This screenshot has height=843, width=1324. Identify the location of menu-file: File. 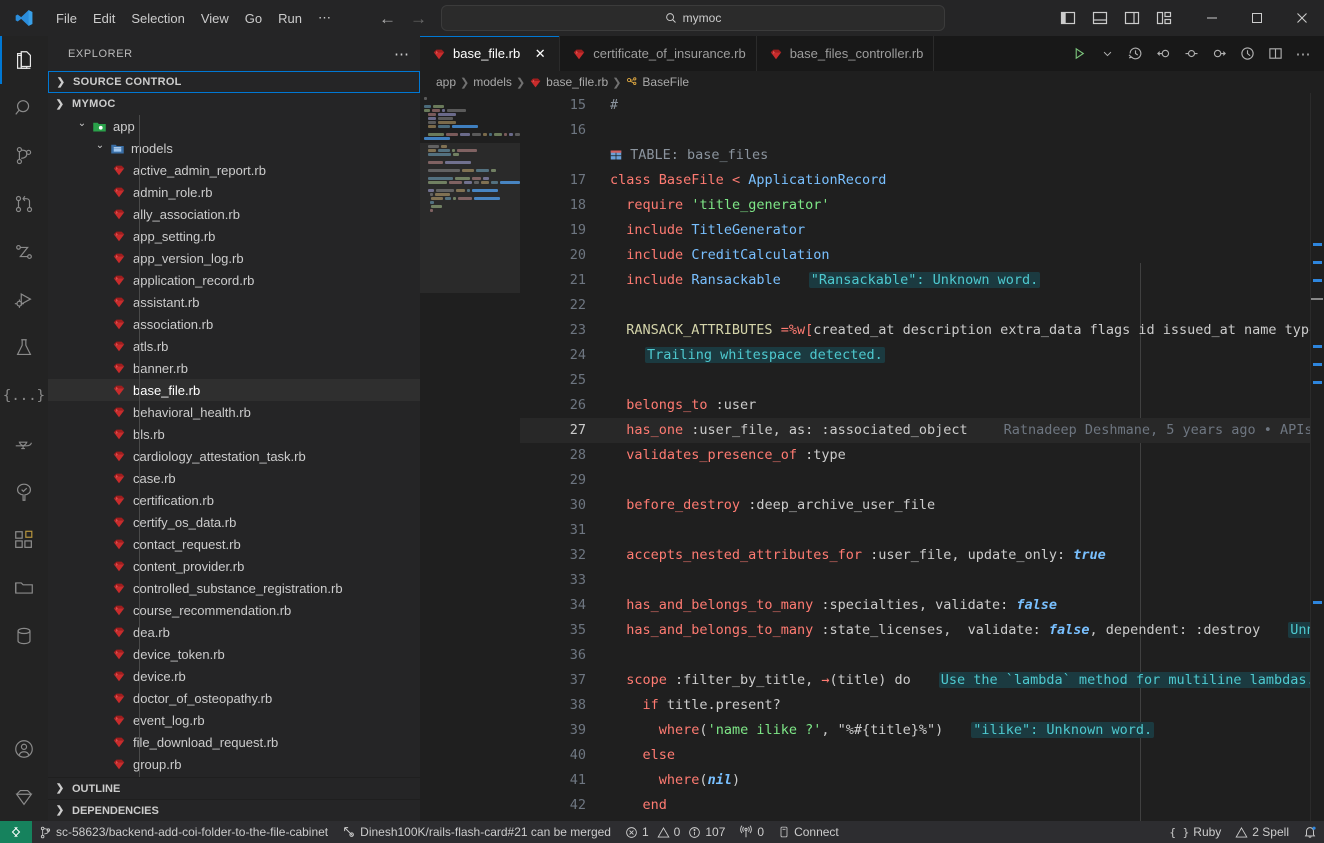
(66, 18).